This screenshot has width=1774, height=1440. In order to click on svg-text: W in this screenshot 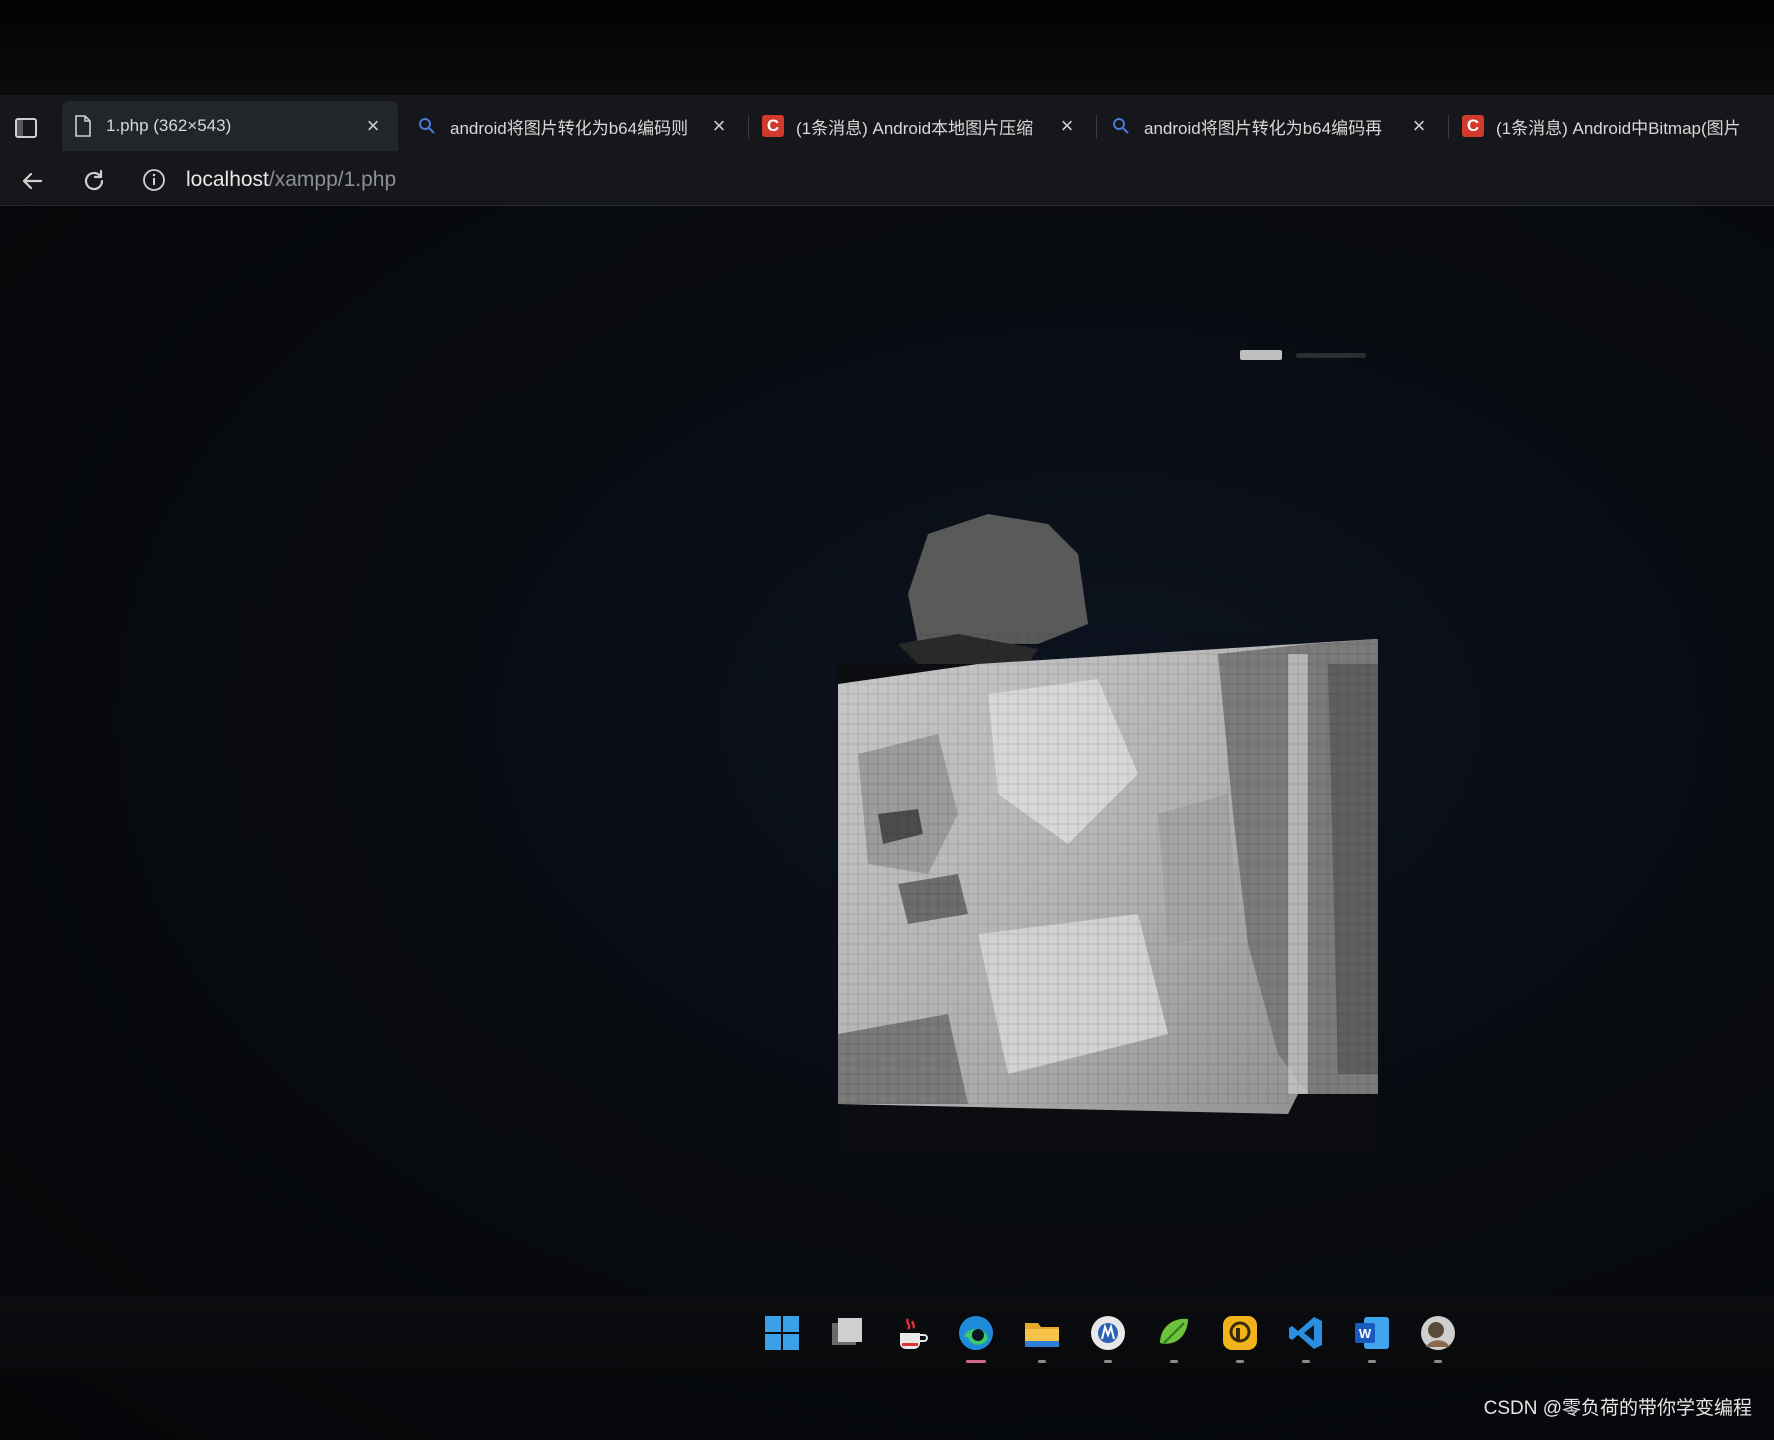, I will do `click(1365, 1333)`.